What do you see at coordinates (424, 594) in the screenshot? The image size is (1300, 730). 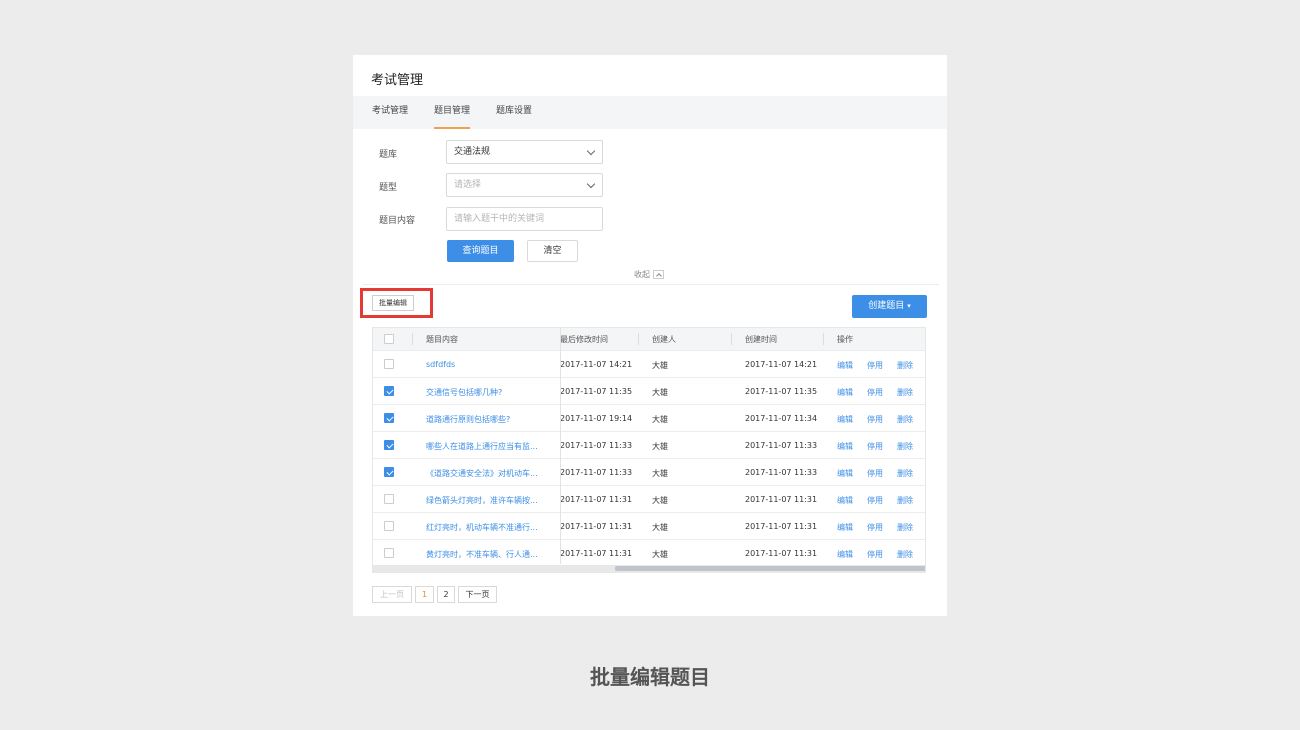 I see `page-1-button: 1` at bounding box center [424, 594].